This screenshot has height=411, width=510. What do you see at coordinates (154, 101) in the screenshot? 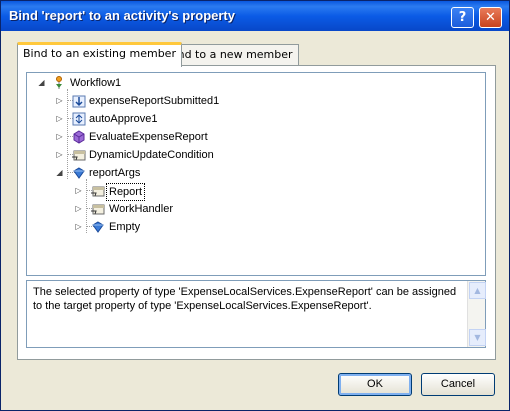
I see `tree-node-label: expenseReportSubmitted1` at bounding box center [154, 101].